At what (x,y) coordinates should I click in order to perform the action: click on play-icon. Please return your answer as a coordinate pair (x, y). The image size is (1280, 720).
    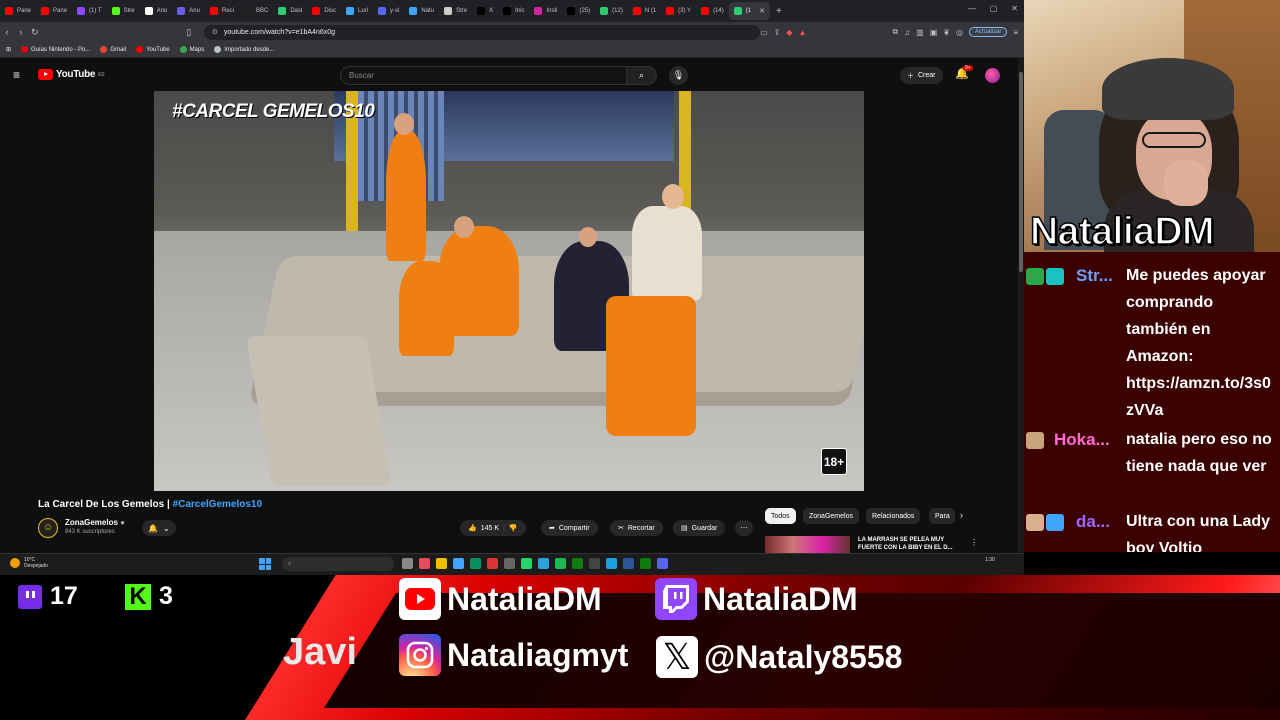
    Looking at the image, I should click on (560, 563).